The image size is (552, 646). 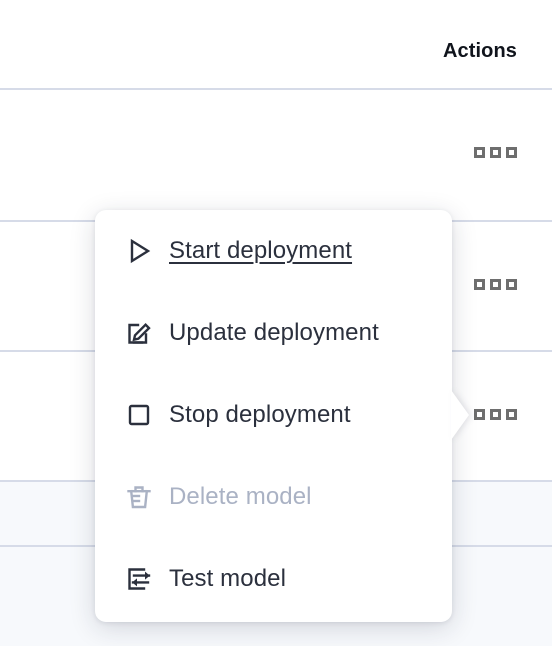 I want to click on menu-item-label: Start deployment, so click(x=261, y=250).